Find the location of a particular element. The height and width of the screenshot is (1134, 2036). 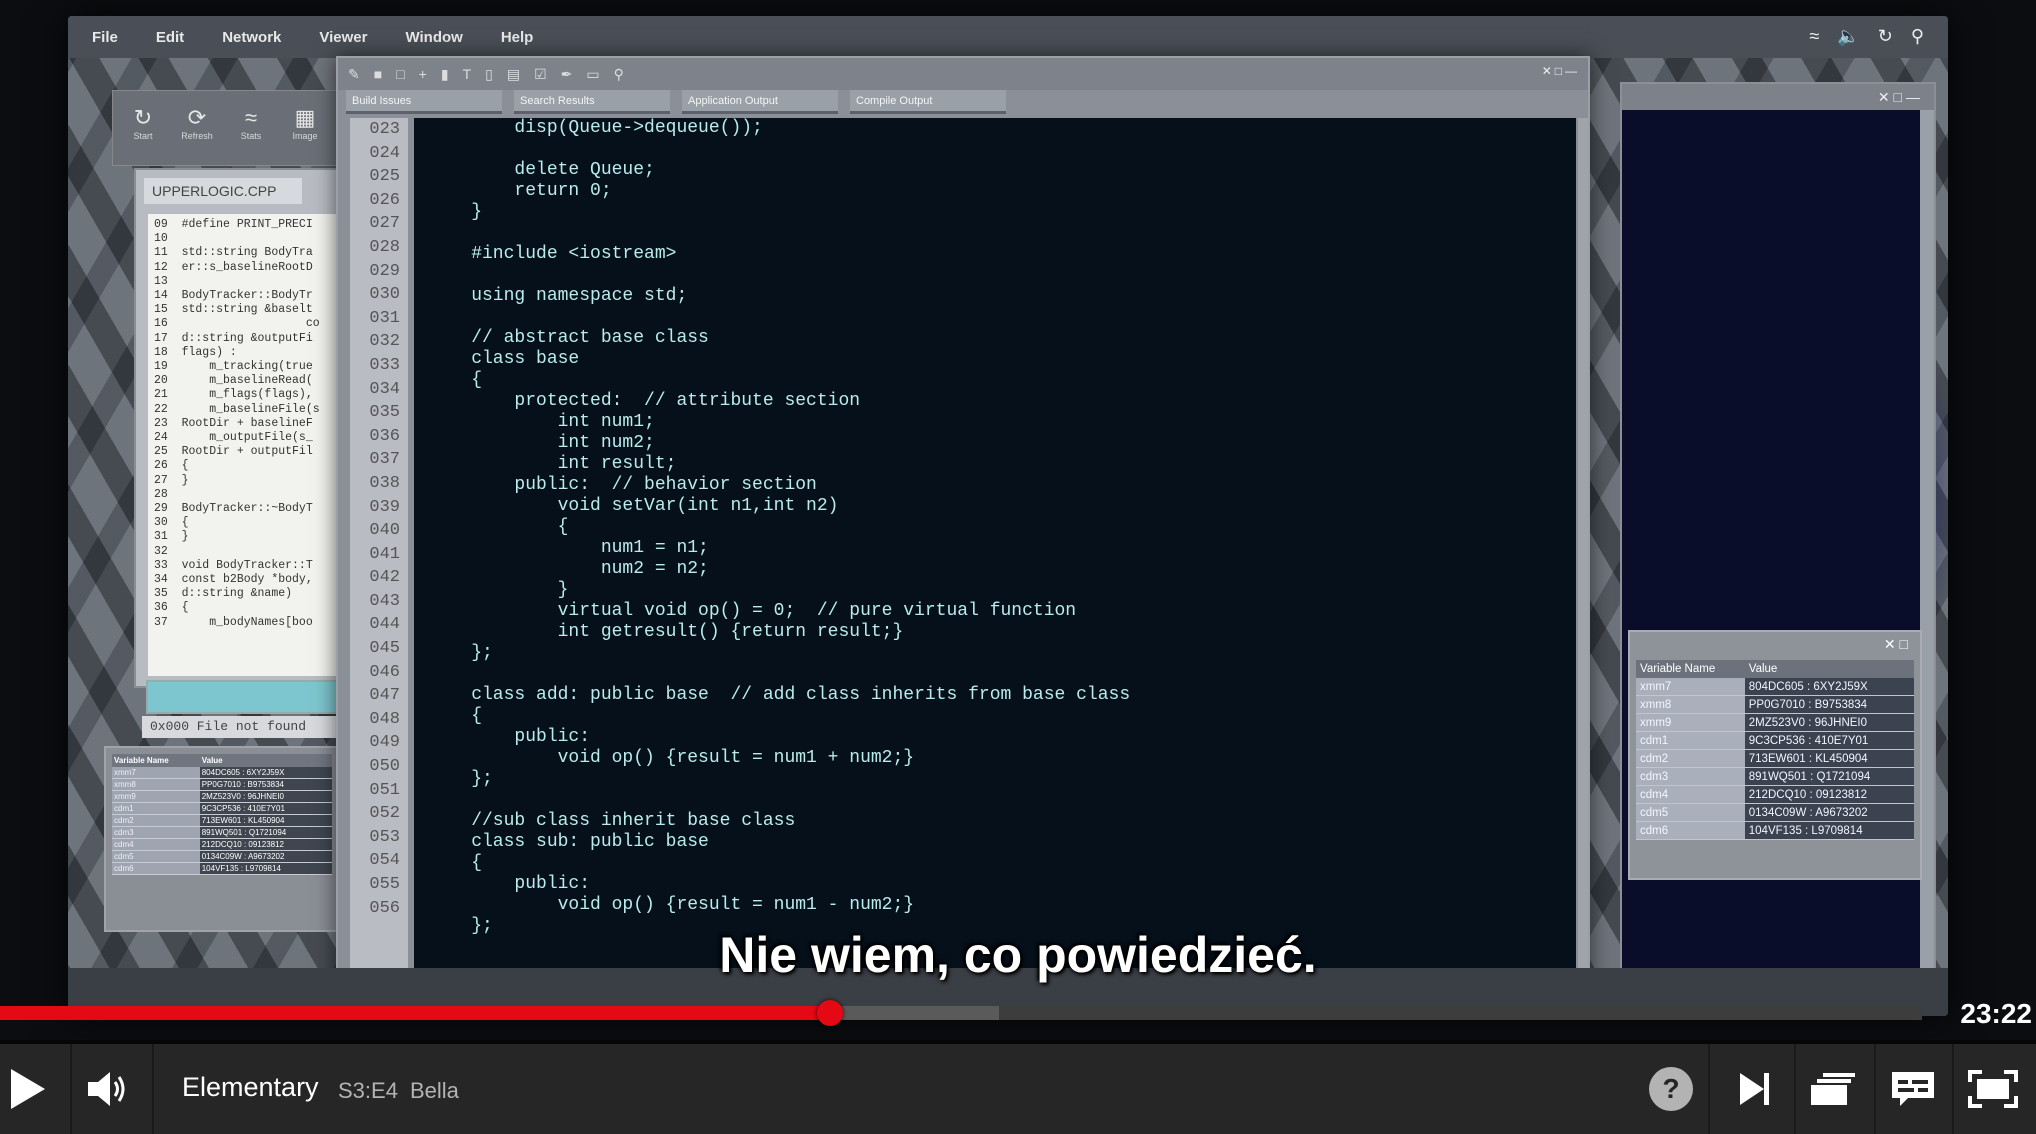

variable-name: xmm9 is located at coordinates (1690, 722).